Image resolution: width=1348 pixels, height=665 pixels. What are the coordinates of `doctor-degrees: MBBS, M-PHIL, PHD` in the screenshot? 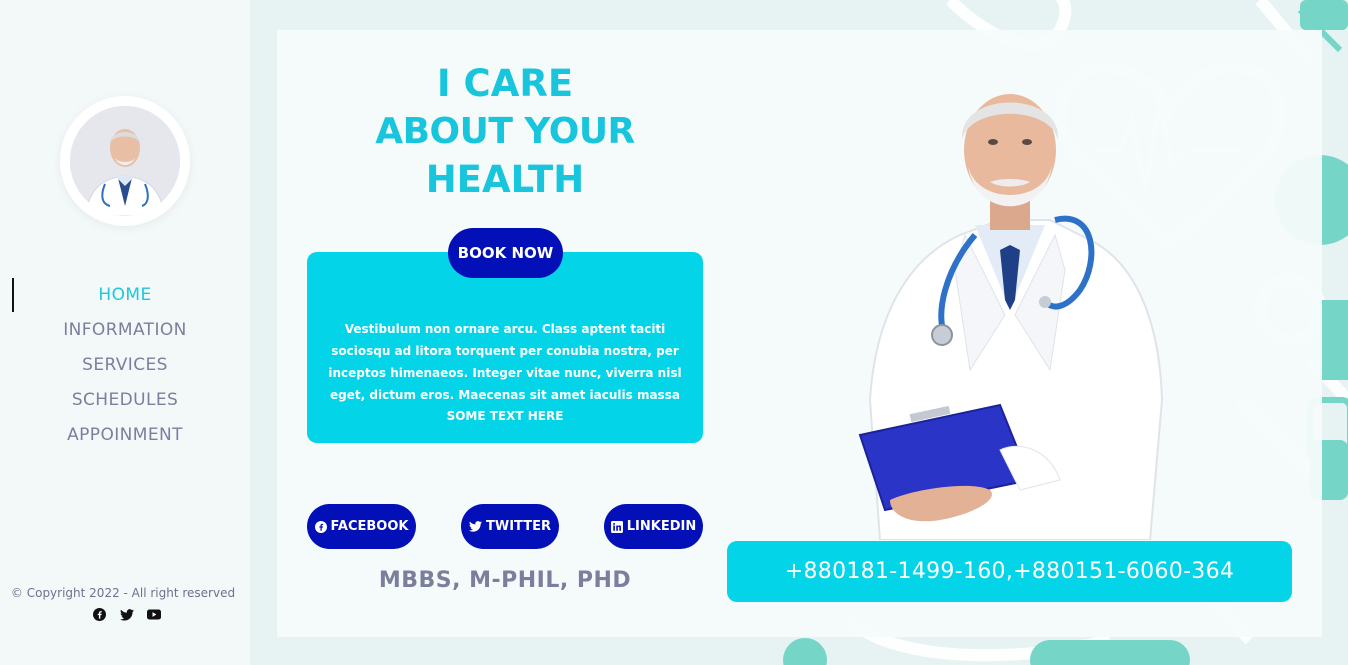 It's located at (505, 580).